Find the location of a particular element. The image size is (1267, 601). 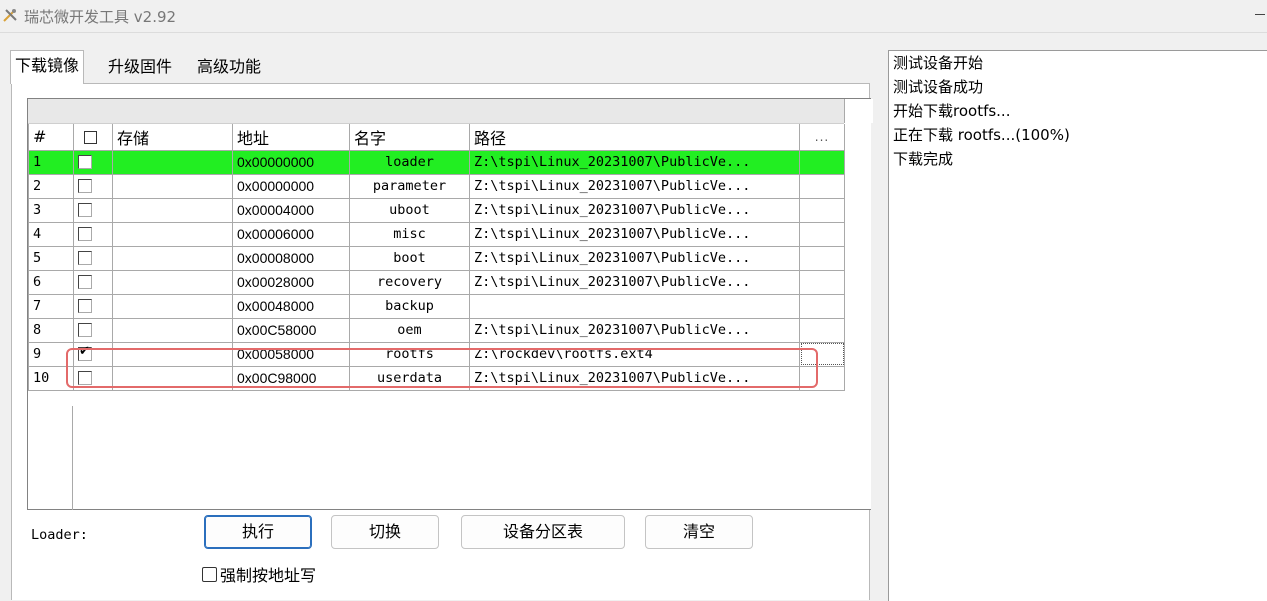

row-name: rootfs is located at coordinates (409, 354).